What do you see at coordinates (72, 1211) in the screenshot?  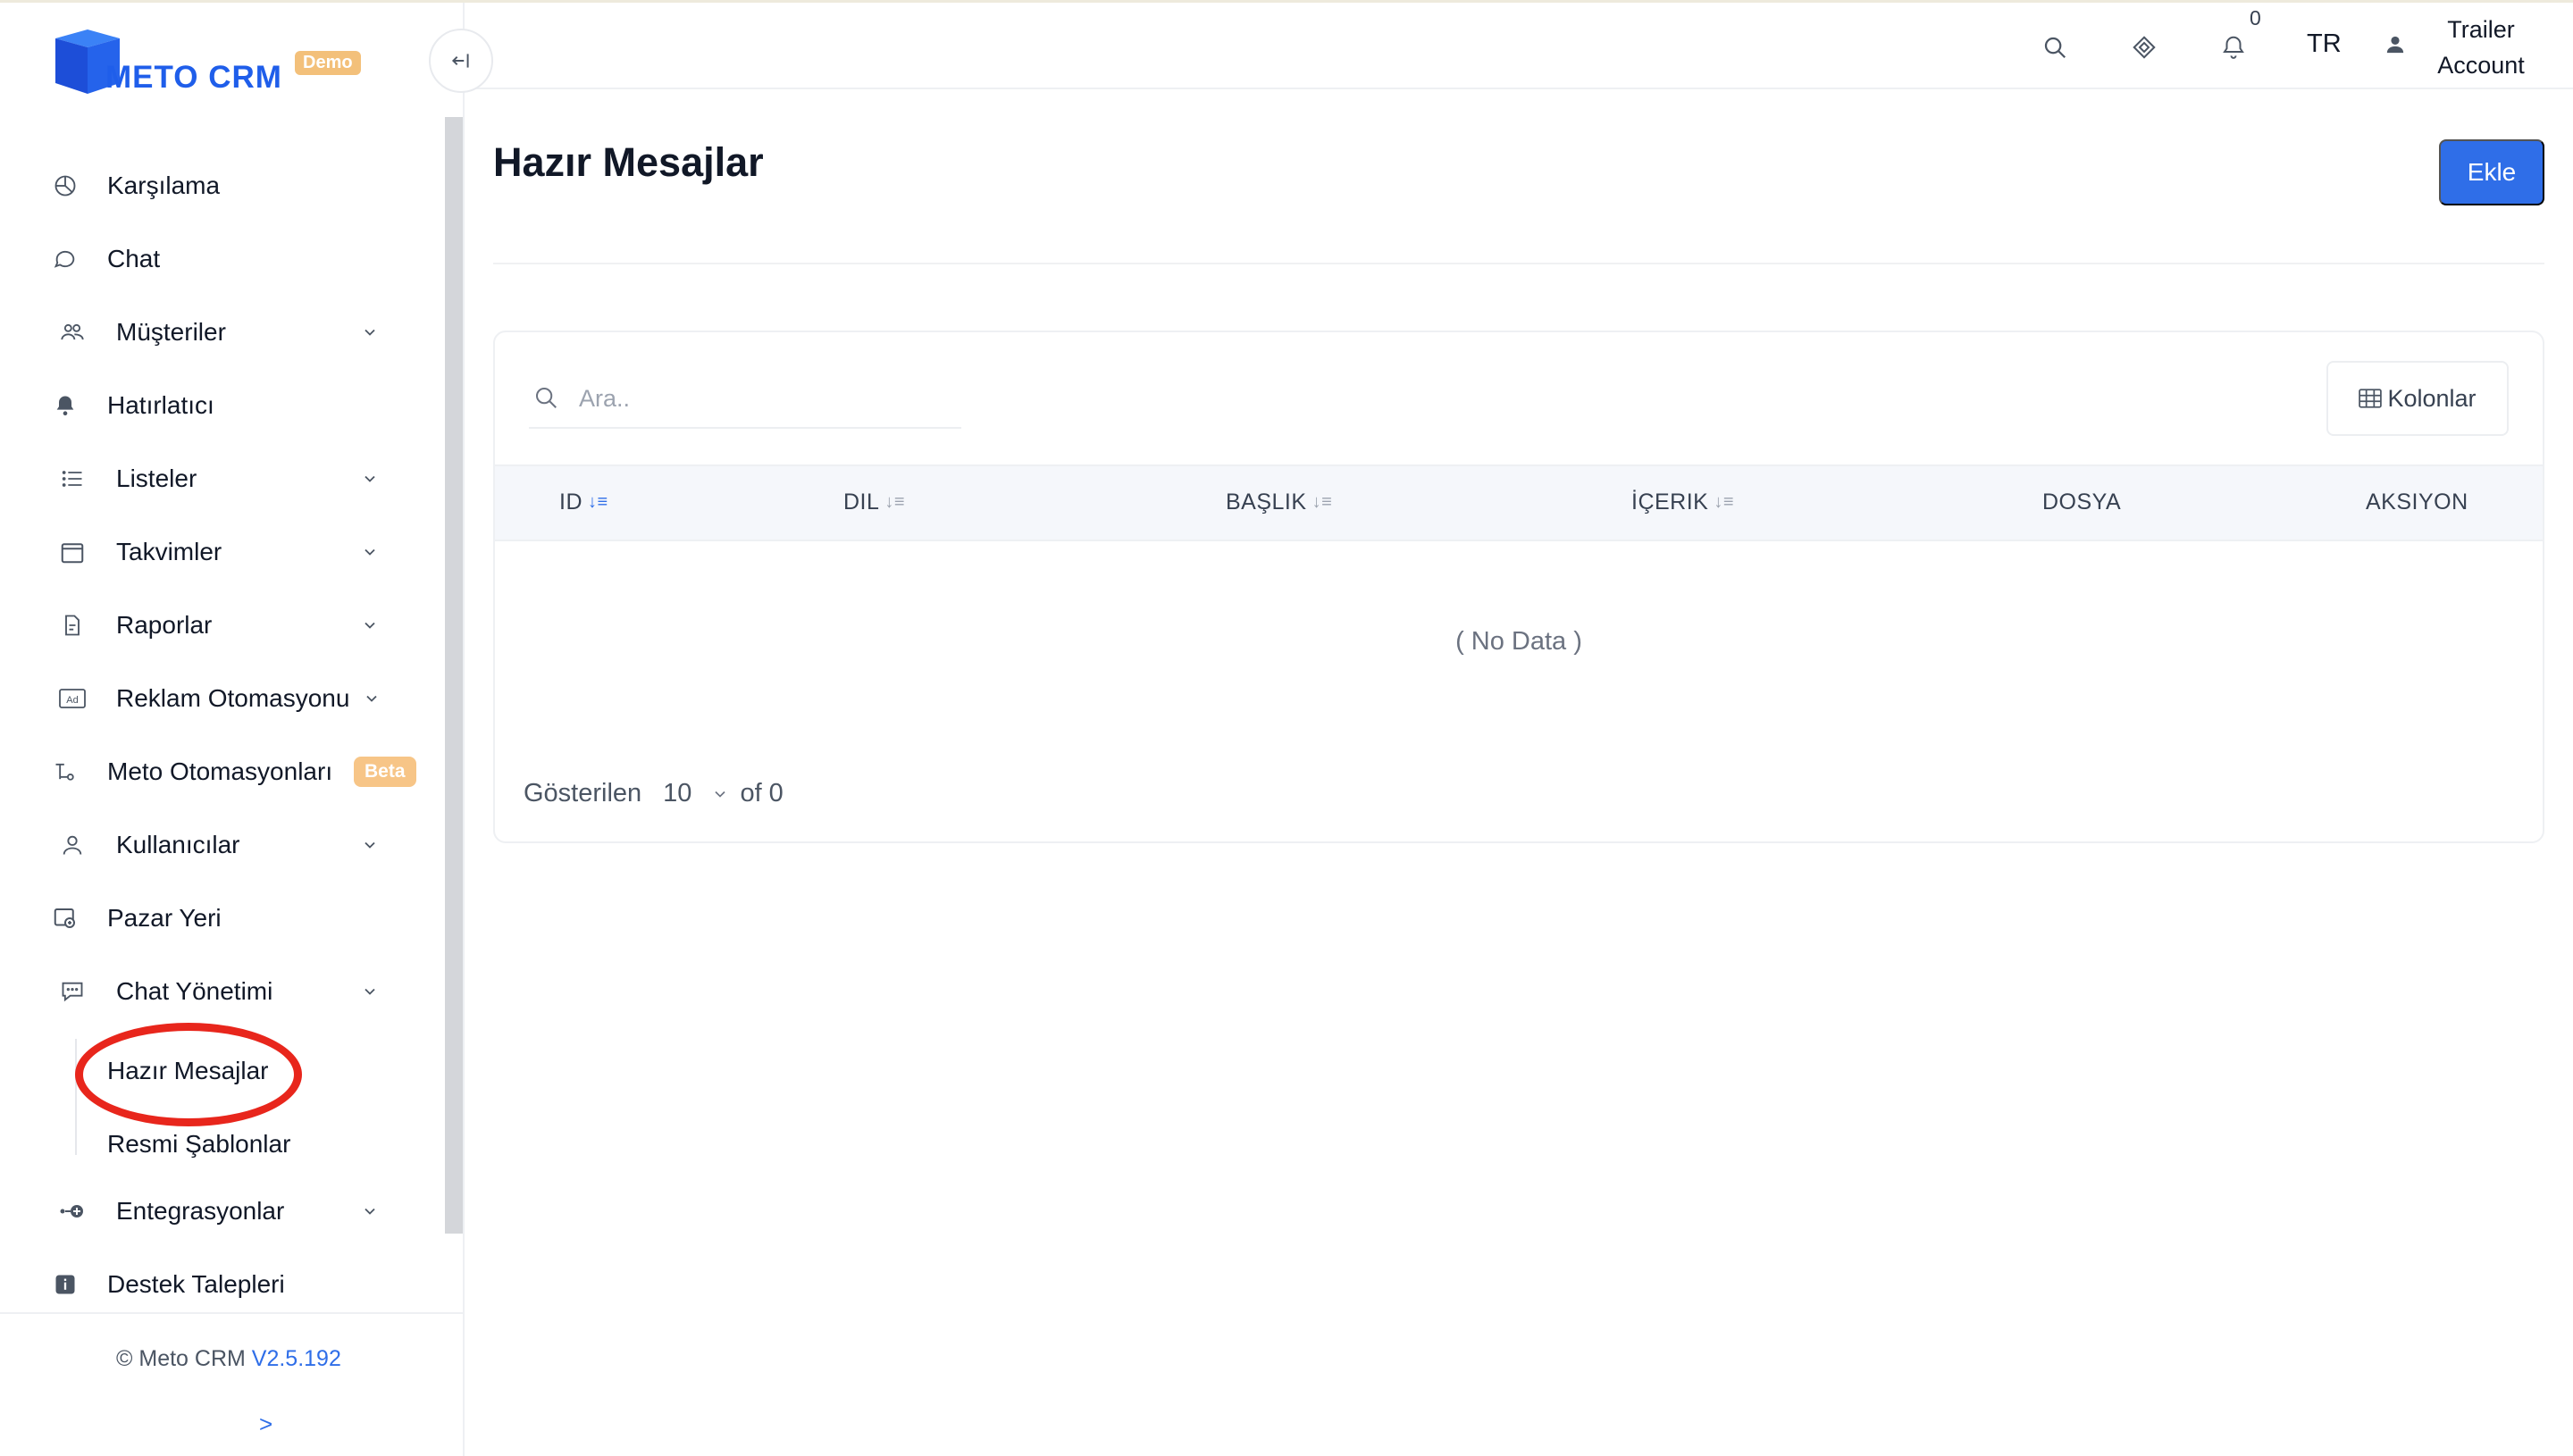 I see `integration-icon` at bounding box center [72, 1211].